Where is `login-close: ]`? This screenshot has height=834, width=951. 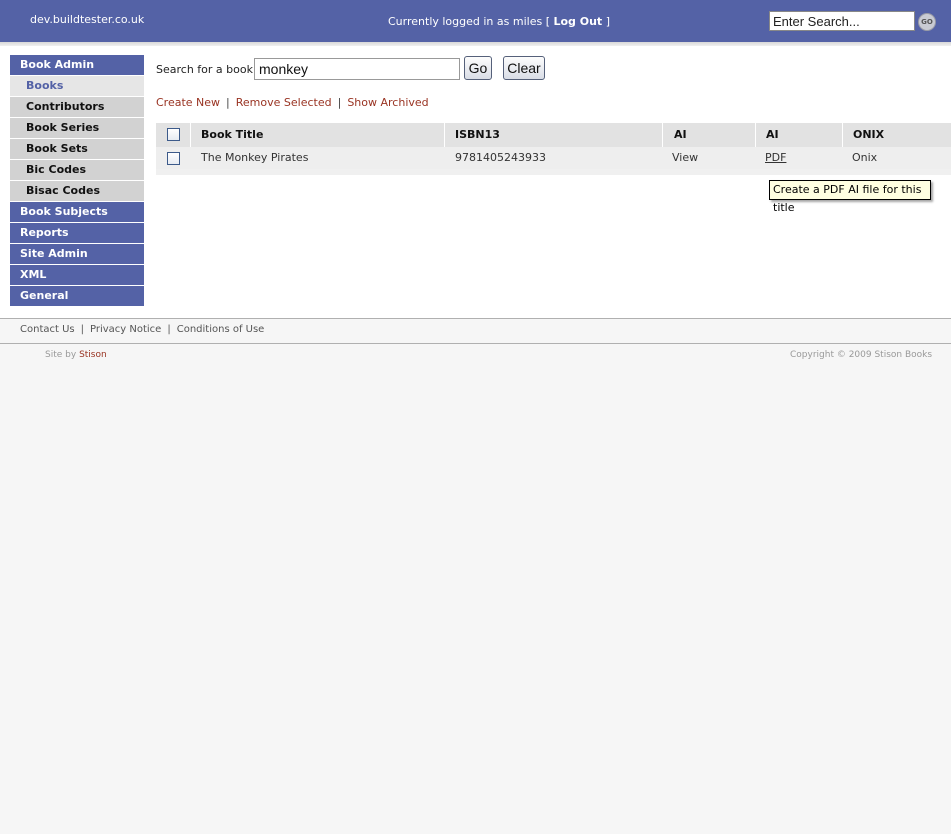 login-close: ] is located at coordinates (607, 21).